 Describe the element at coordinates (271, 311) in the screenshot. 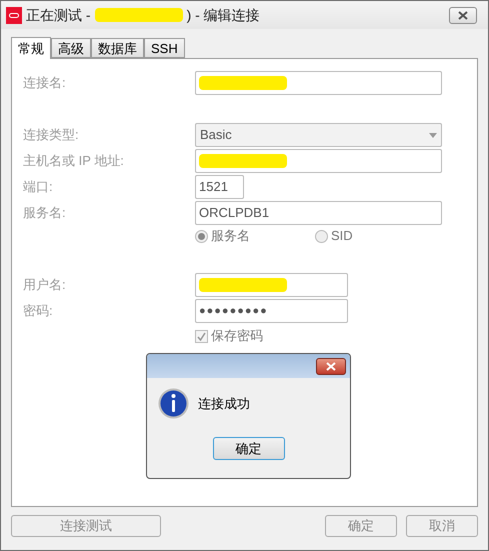

I see `input-field: ●●●●●●●●●` at that location.